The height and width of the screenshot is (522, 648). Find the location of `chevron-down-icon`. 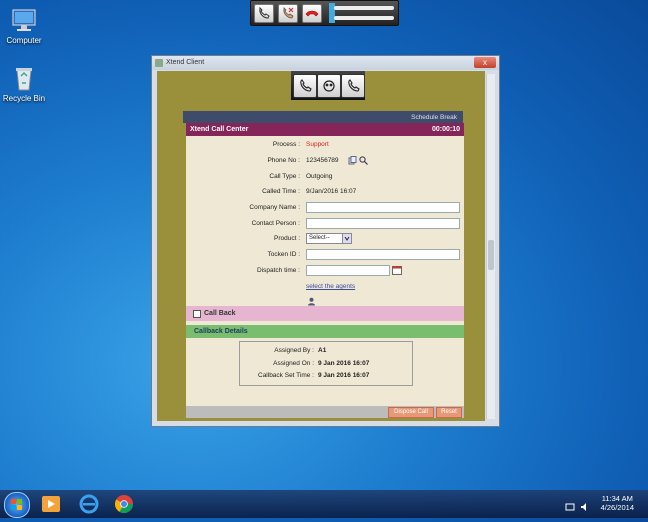

chevron-down-icon is located at coordinates (346, 238).